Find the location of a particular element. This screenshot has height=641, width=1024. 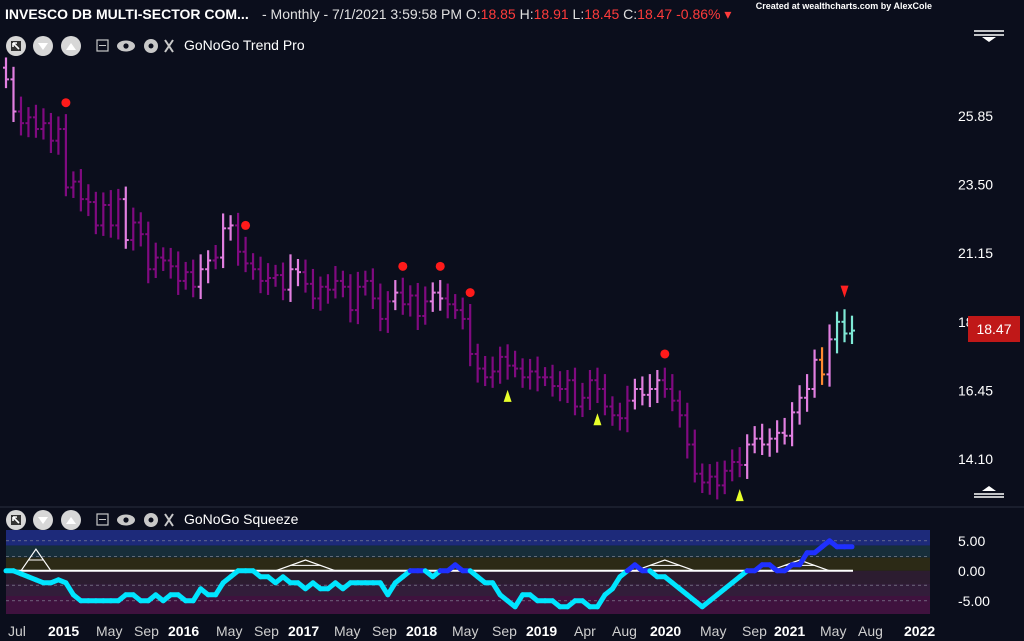

last-price-tag: 18.47 is located at coordinates (994, 329).